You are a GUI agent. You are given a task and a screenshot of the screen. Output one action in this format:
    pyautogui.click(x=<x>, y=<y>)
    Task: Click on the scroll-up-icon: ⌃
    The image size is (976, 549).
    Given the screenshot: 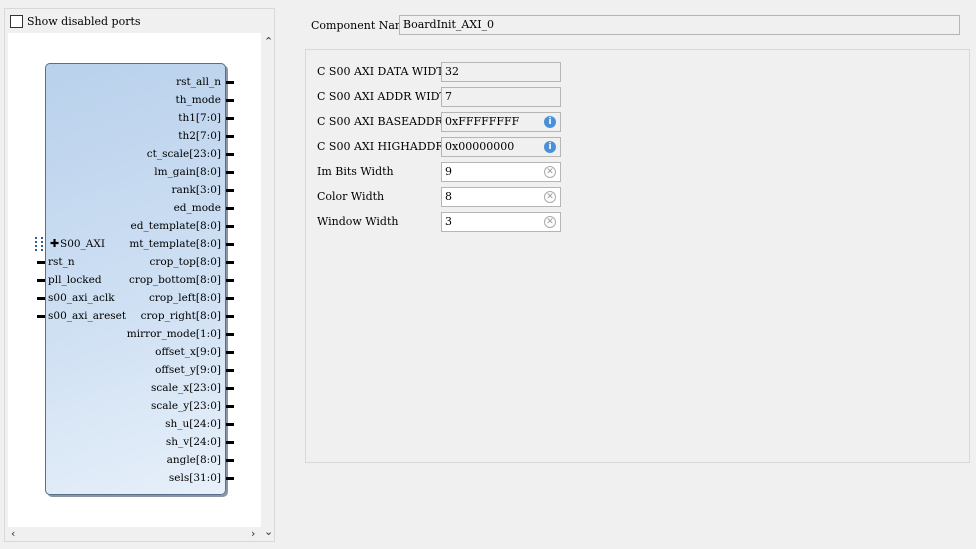 What is the action you would take?
    pyautogui.click(x=268, y=41)
    